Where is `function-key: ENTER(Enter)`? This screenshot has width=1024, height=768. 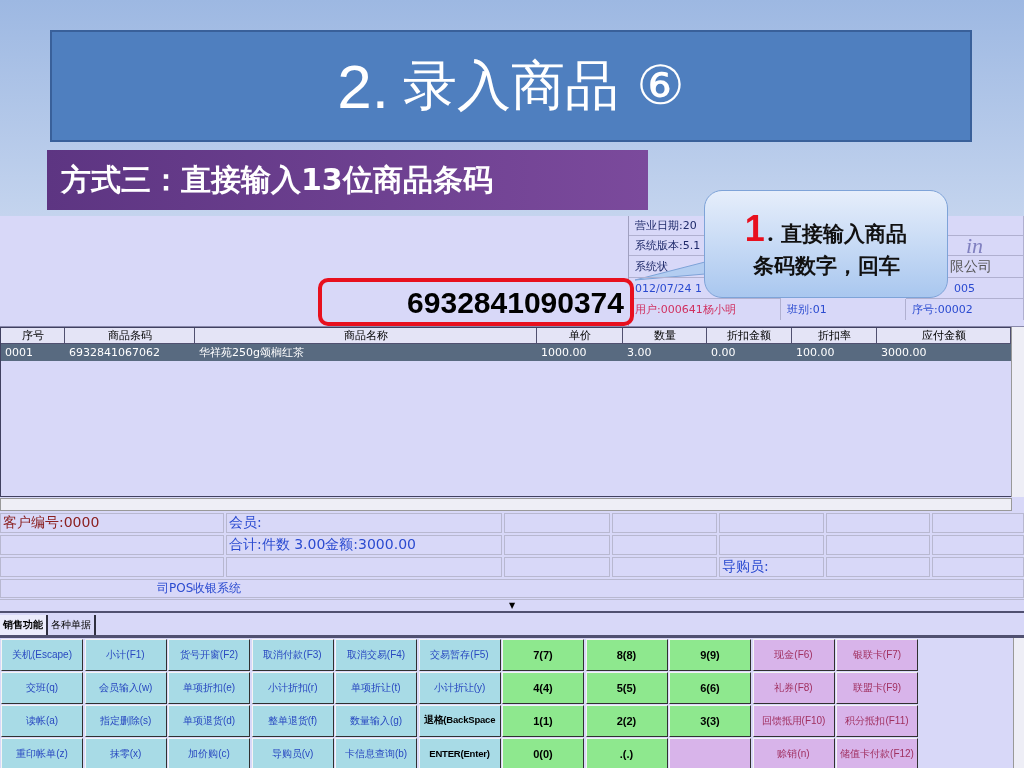 function-key: ENTER(Enter) is located at coordinates (459, 753).